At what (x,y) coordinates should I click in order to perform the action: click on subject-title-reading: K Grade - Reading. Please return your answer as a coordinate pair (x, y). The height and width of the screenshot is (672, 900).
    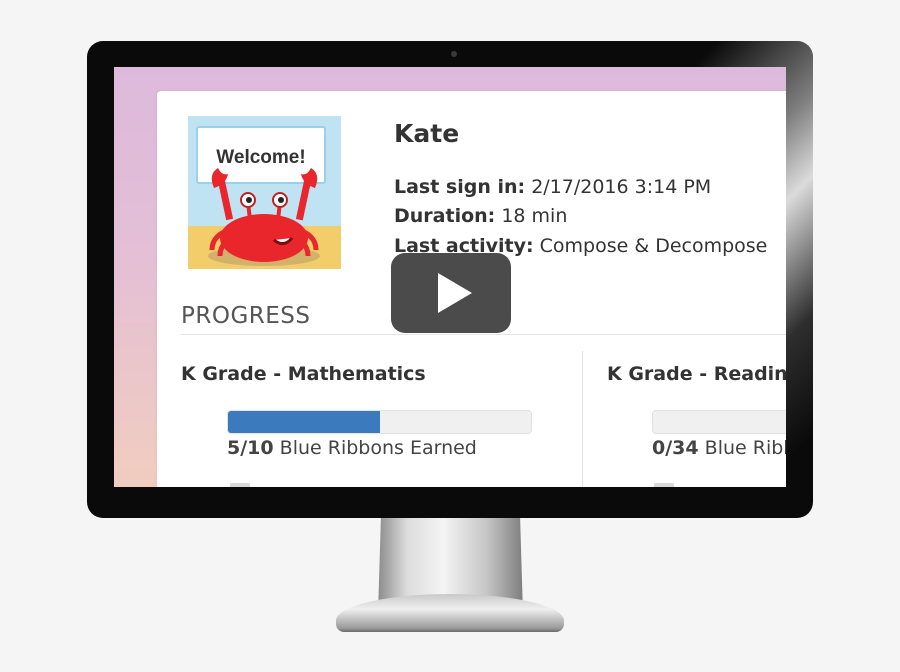
    Looking at the image, I should click on (696, 374).